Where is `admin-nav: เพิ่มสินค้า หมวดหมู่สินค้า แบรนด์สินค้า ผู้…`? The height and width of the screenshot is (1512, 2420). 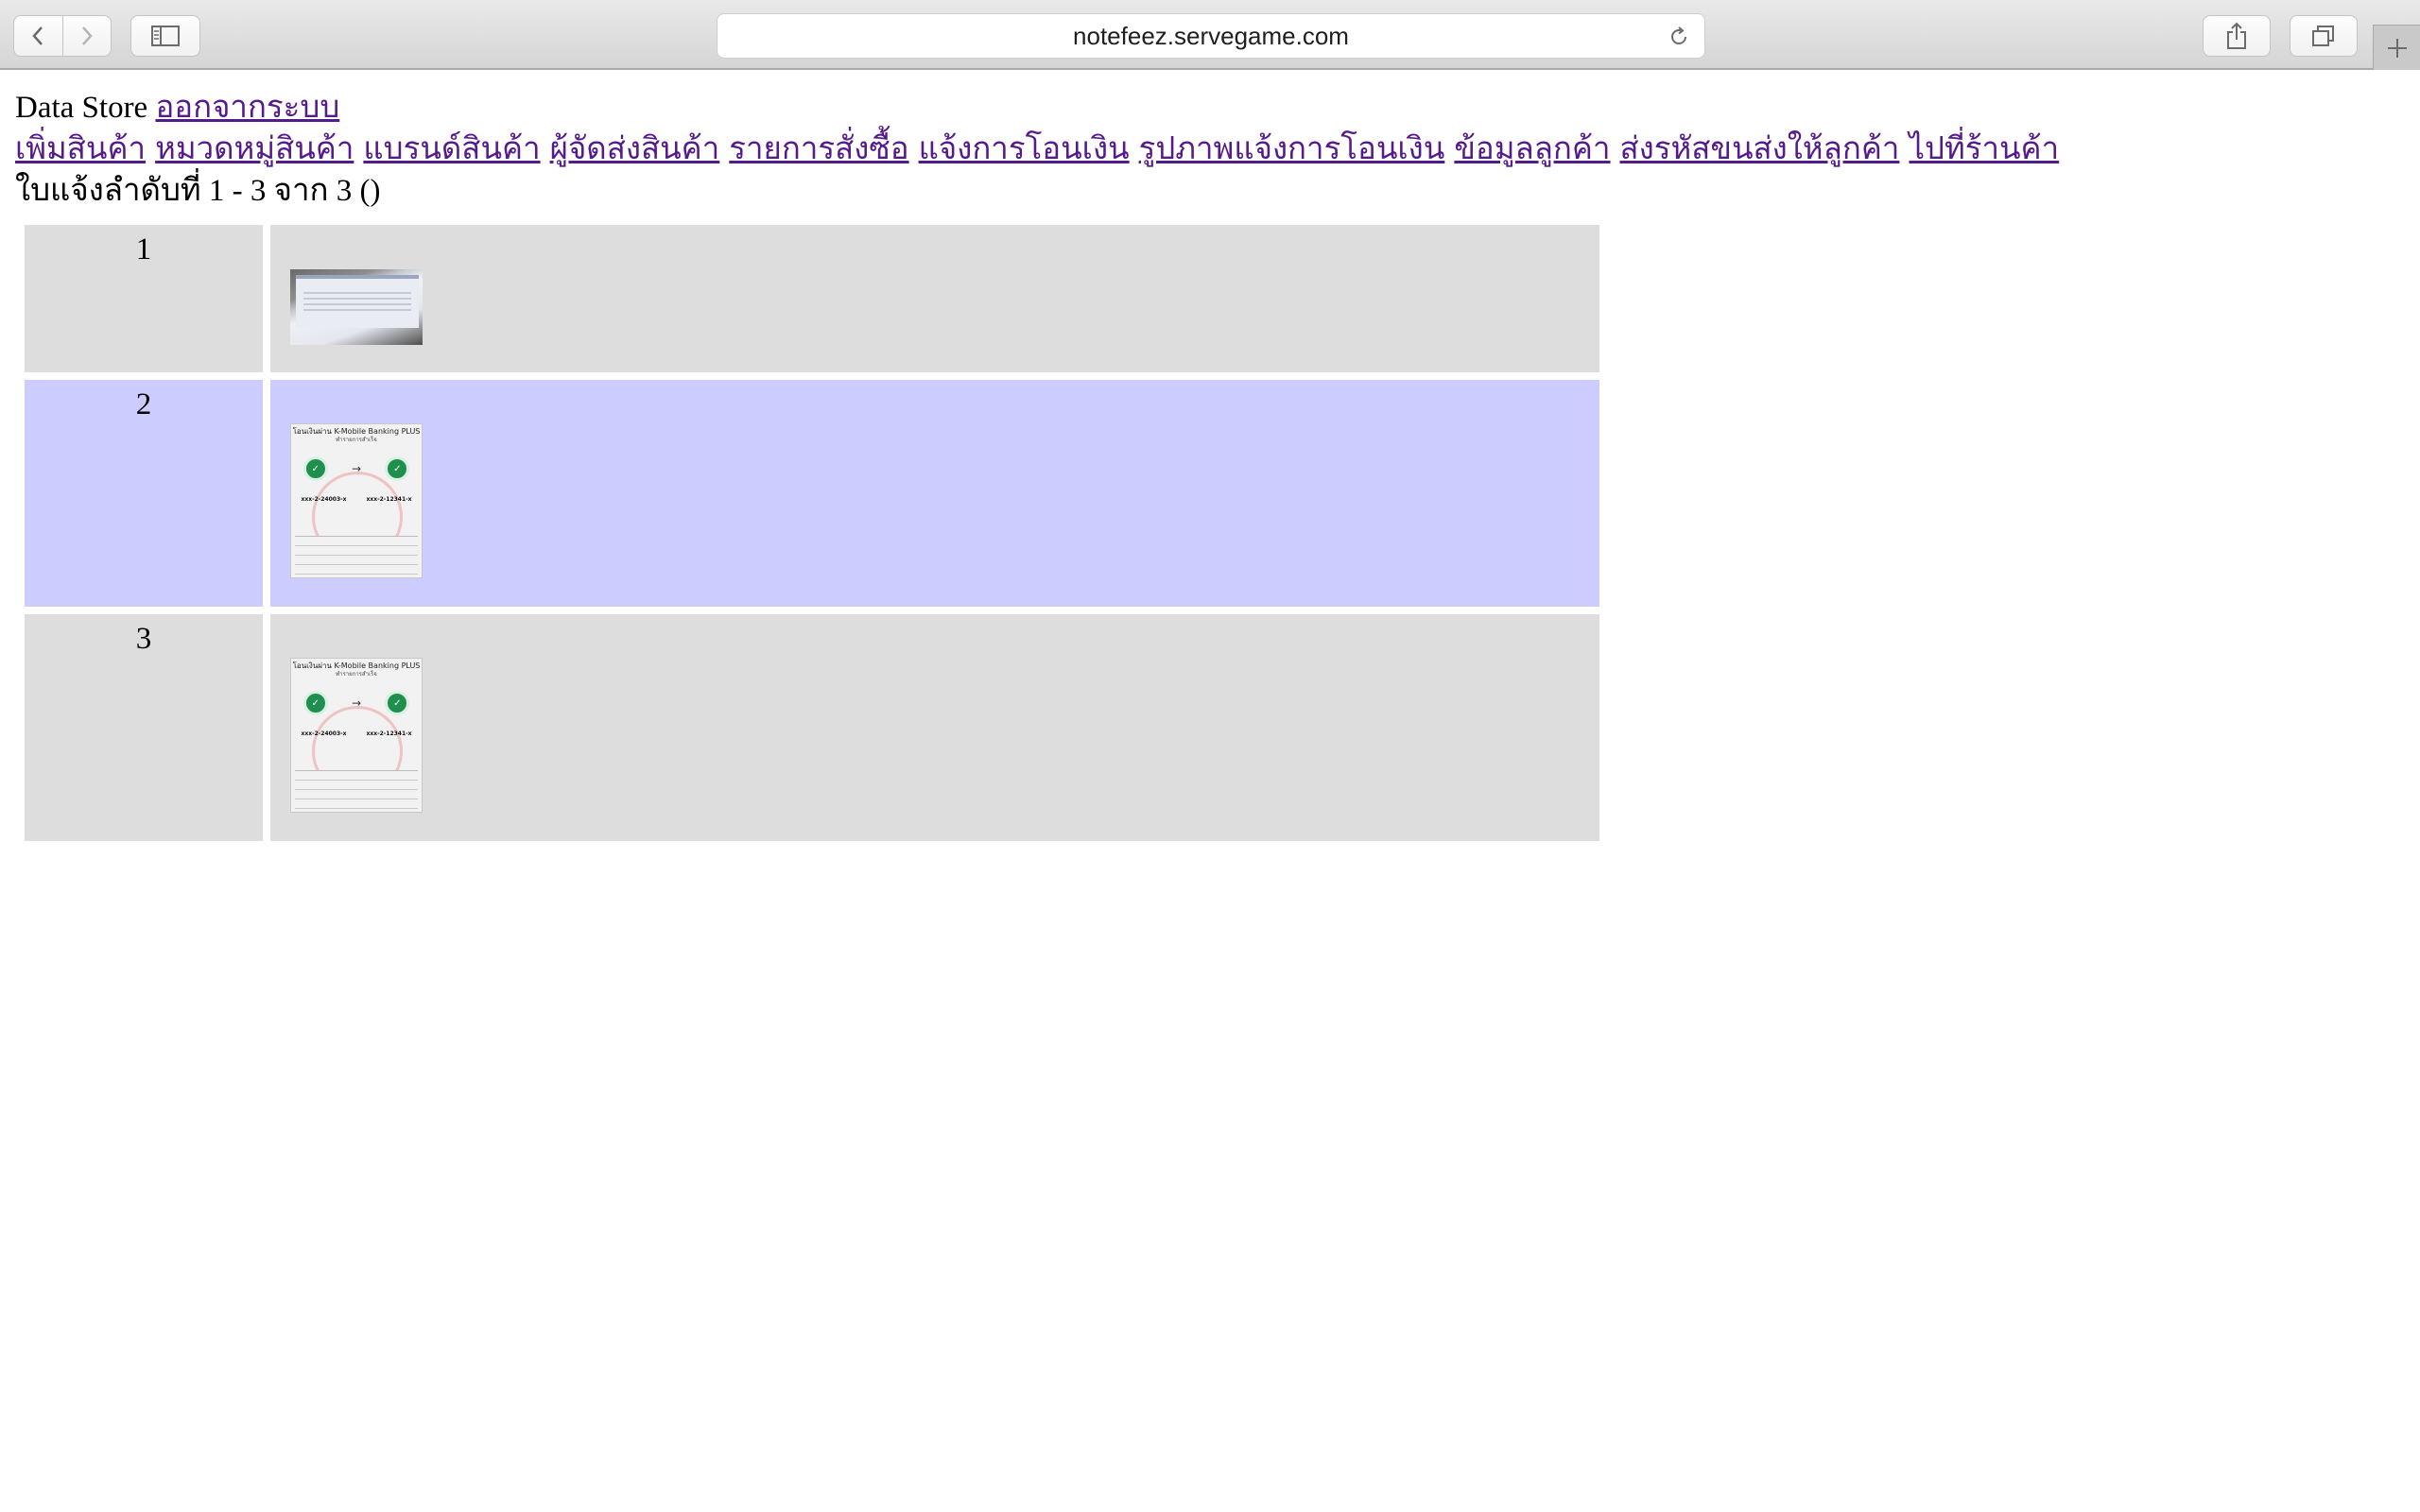 admin-nav: เพิ่มสินค้า หมวดหมู่สินค้า แบรนด์สินค้า ผู้… is located at coordinates (1041, 149).